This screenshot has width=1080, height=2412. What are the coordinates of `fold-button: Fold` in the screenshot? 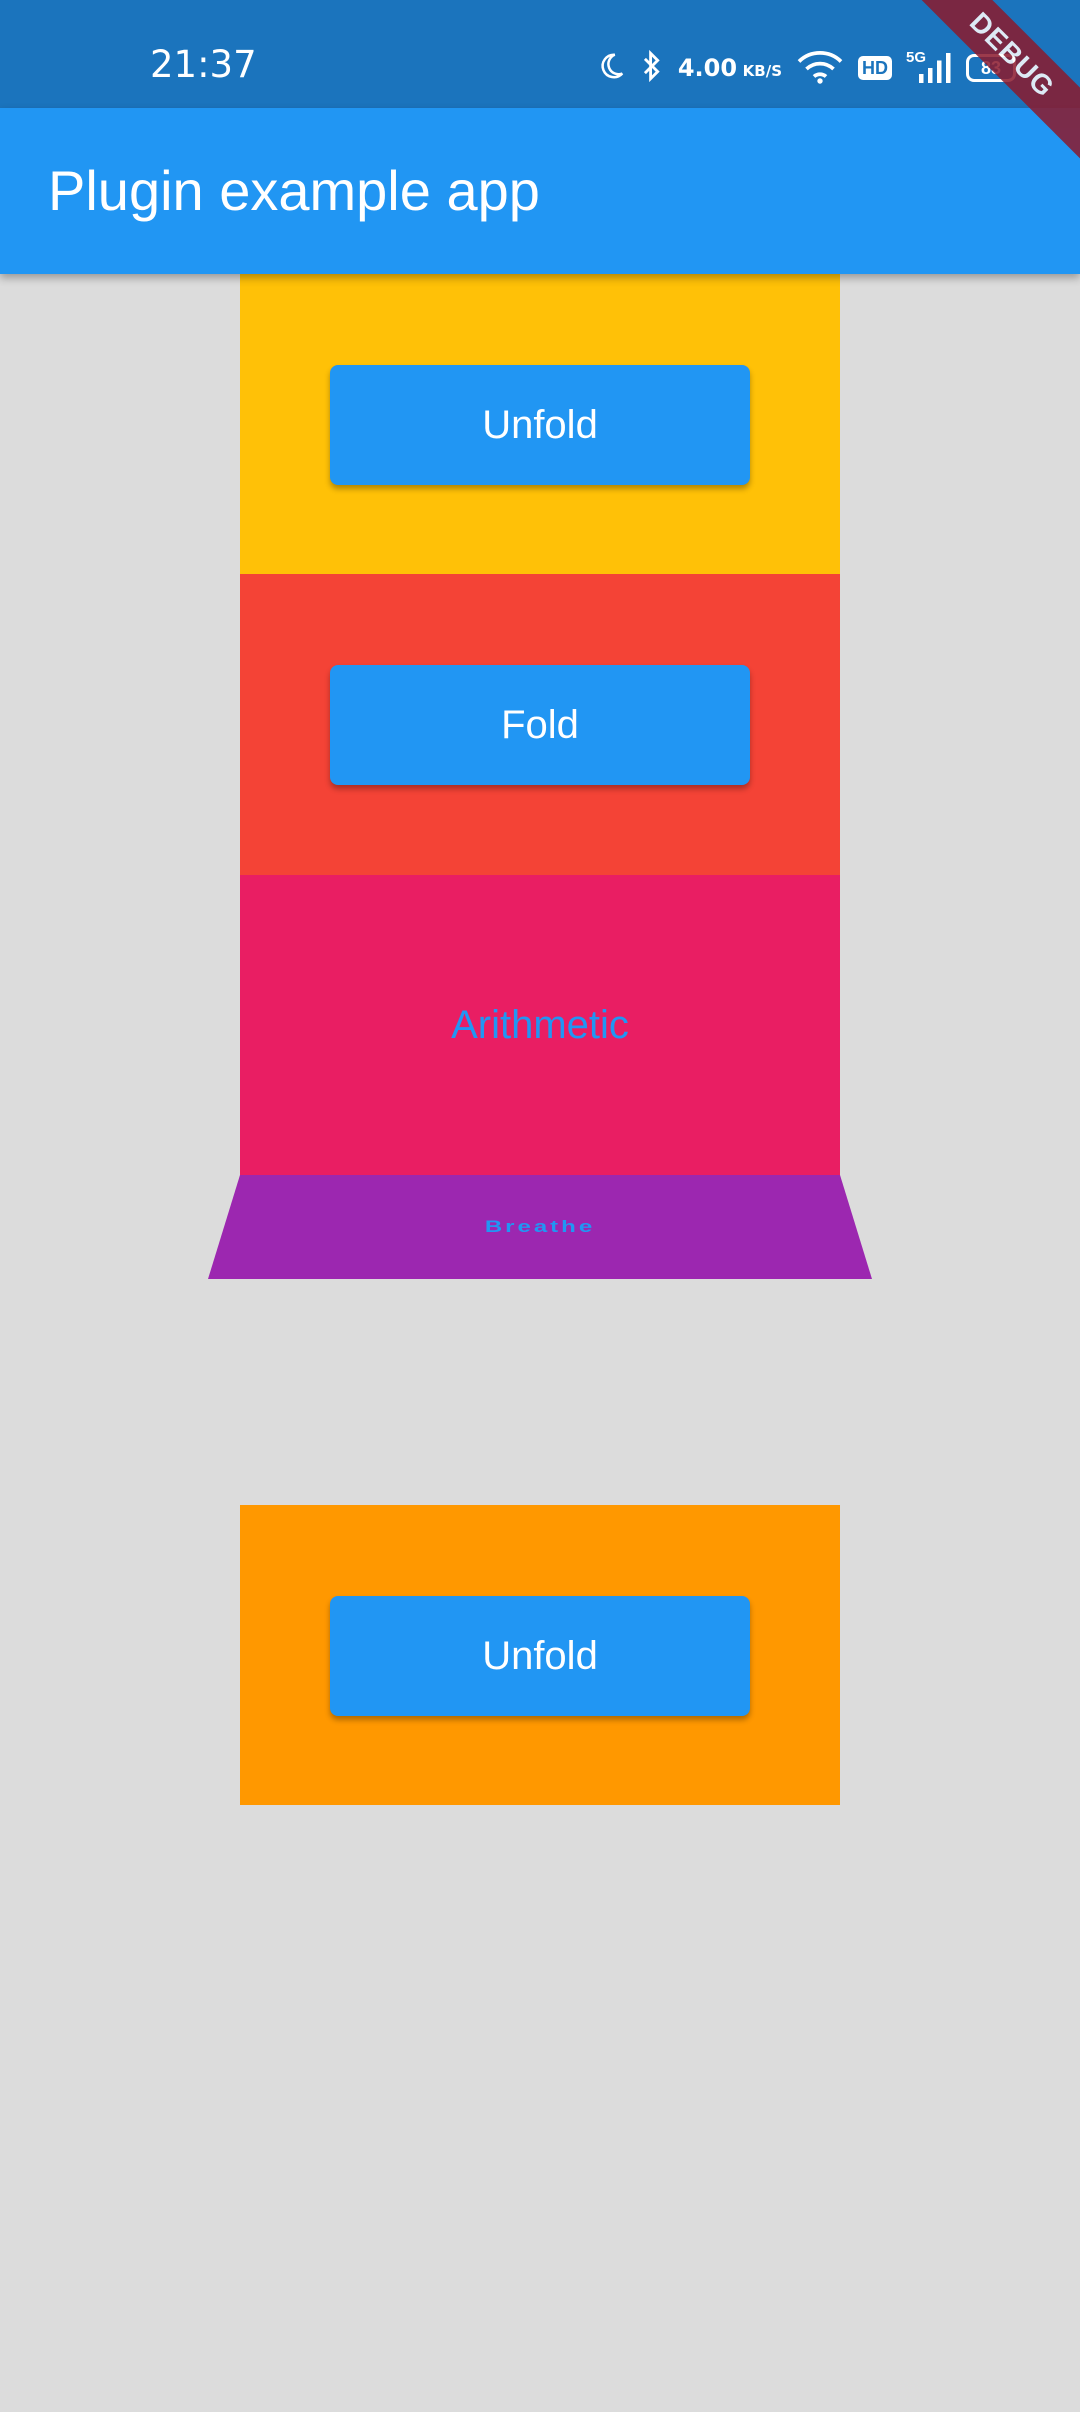 It's located at (540, 725).